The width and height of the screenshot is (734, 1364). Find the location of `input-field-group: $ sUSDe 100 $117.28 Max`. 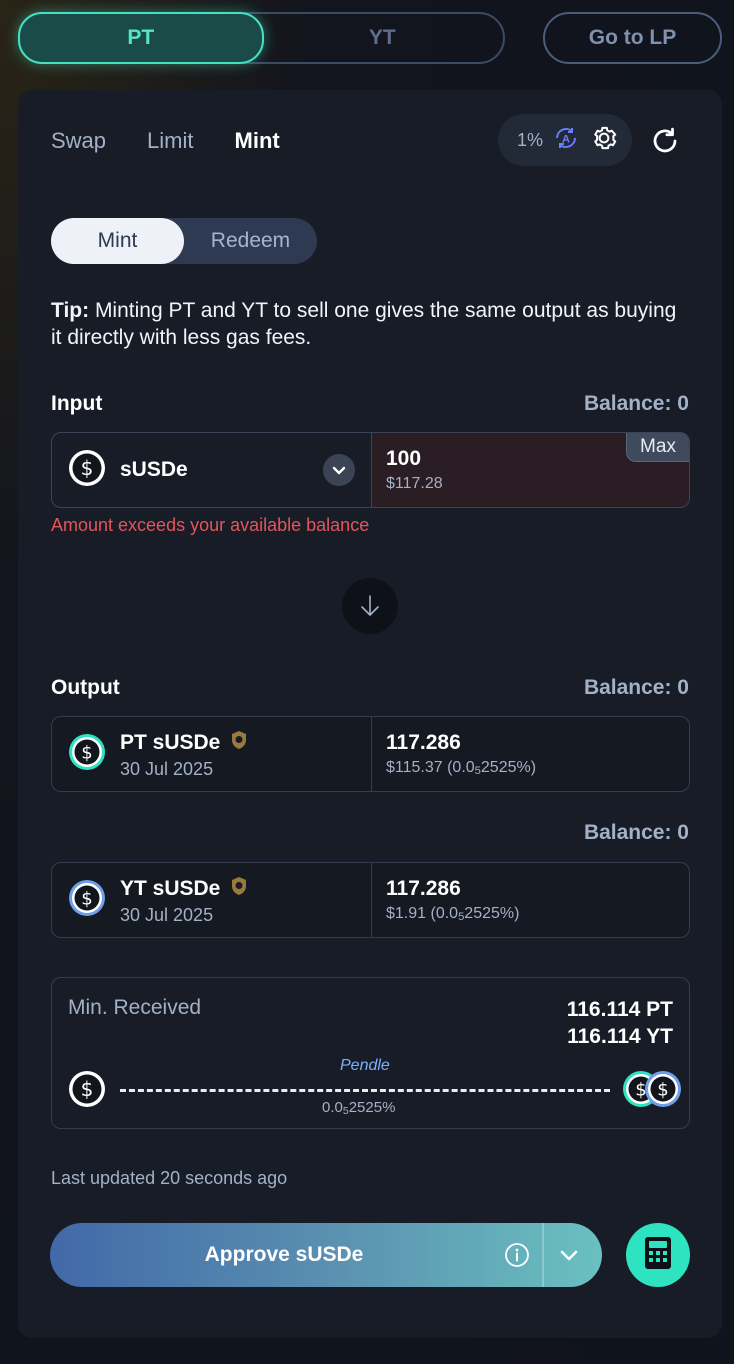

input-field-group: $ sUSDe 100 $117.28 Max is located at coordinates (370, 470).